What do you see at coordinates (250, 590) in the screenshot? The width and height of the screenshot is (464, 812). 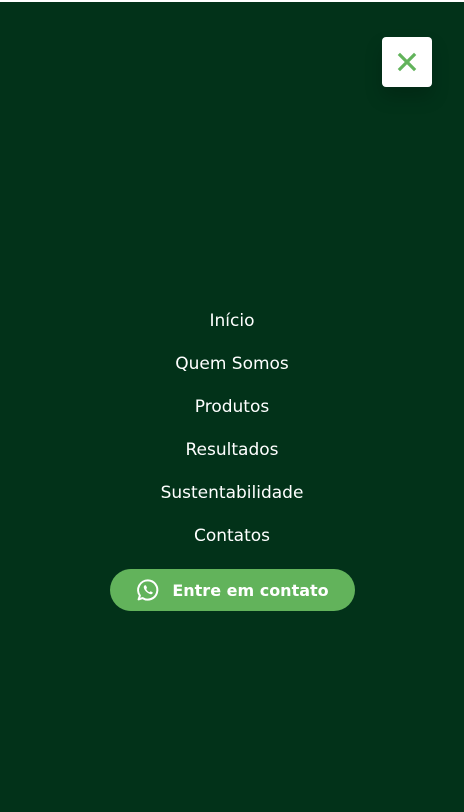 I see `contact-button-label: Entre em contato` at bounding box center [250, 590].